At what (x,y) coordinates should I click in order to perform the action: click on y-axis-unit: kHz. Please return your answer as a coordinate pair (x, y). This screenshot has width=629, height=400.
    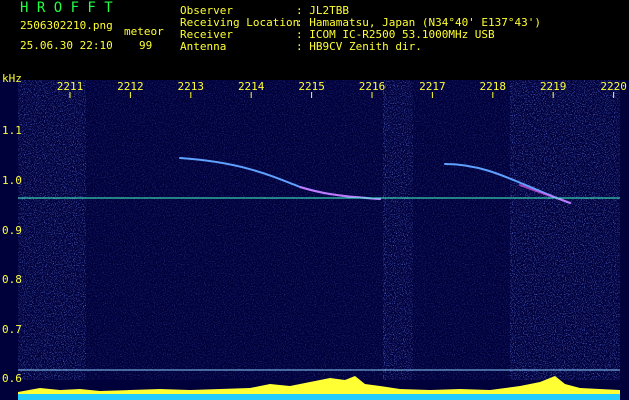
    Looking at the image, I should click on (12, 78).